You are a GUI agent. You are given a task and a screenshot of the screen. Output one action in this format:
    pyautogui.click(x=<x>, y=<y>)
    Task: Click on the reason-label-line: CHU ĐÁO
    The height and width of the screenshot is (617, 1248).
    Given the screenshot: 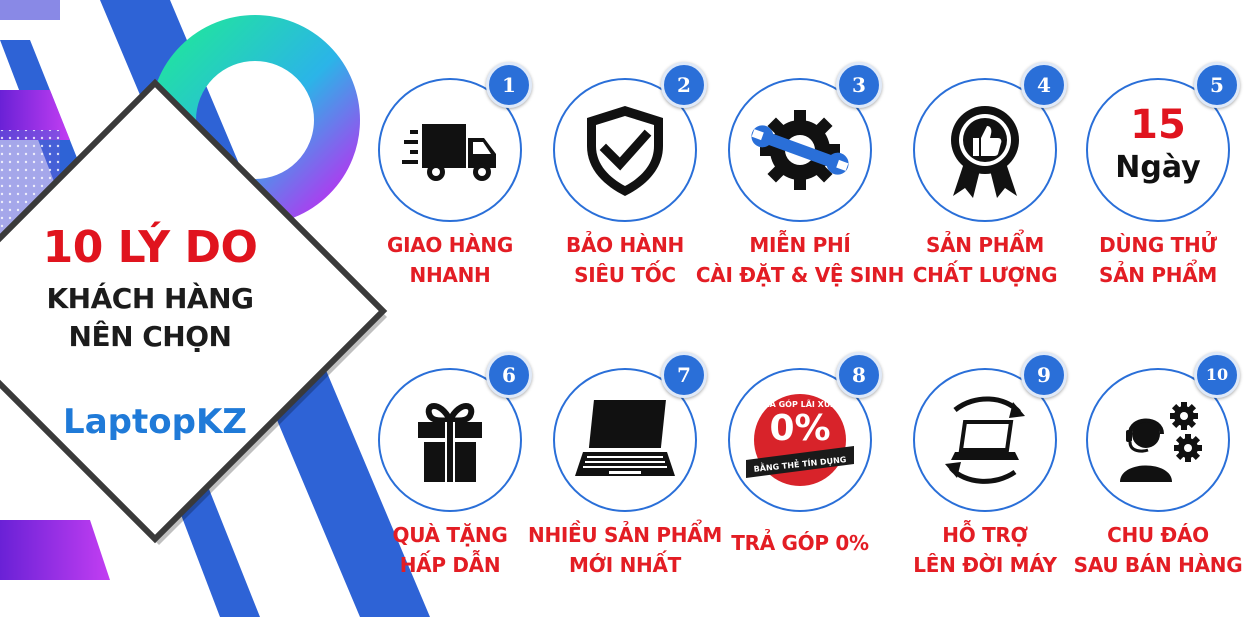 What is the action you would take?
    pyautogui.click(x=1158, y=535)
    